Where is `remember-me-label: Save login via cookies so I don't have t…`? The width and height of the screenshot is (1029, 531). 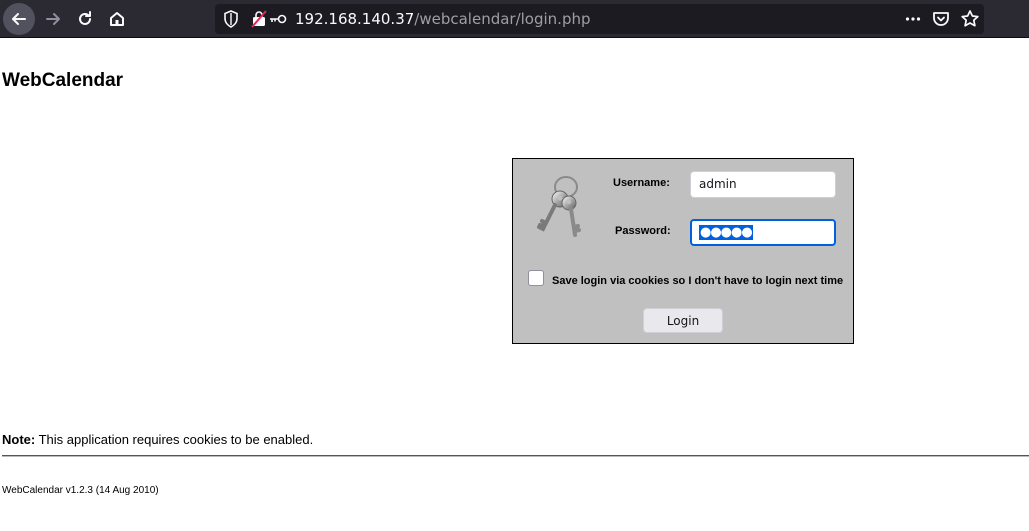 remember-me-label: Save login via cookies so I don't have t… is located at coordinates (697, 281).